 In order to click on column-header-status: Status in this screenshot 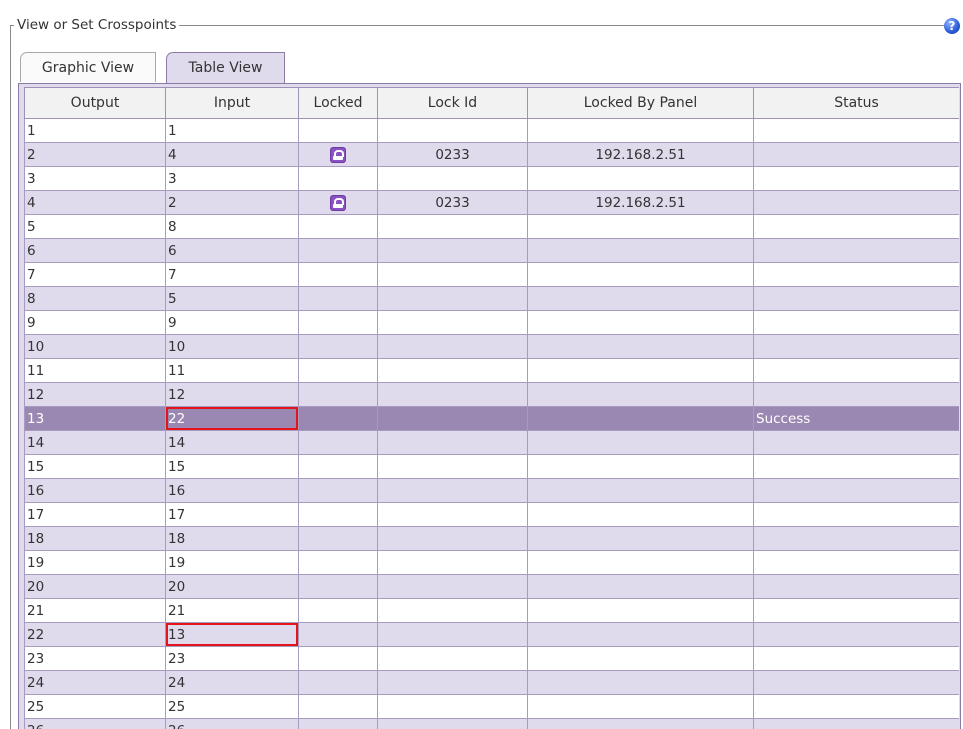, I will do `click(856, 103)`.